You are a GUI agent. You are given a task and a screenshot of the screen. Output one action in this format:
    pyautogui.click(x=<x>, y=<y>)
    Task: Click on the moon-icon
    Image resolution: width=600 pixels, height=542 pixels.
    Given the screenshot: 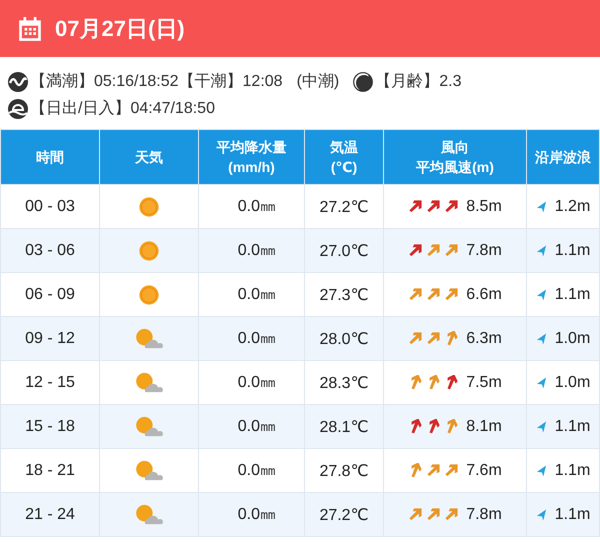 What is the action you would take?
    pyautogui.click(x=363, y=82)
    